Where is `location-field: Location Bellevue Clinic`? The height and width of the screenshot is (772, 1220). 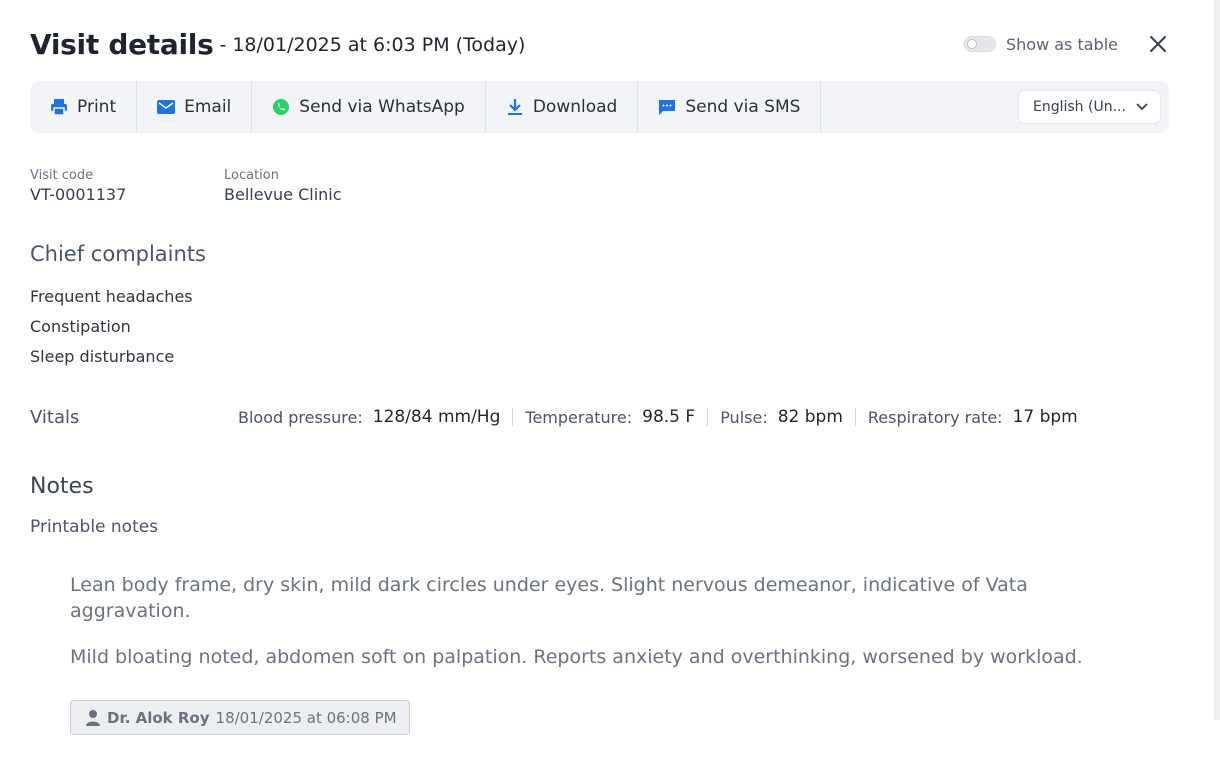
location-field: Location Bellevue Clinic is located at coordinates (283, 186).